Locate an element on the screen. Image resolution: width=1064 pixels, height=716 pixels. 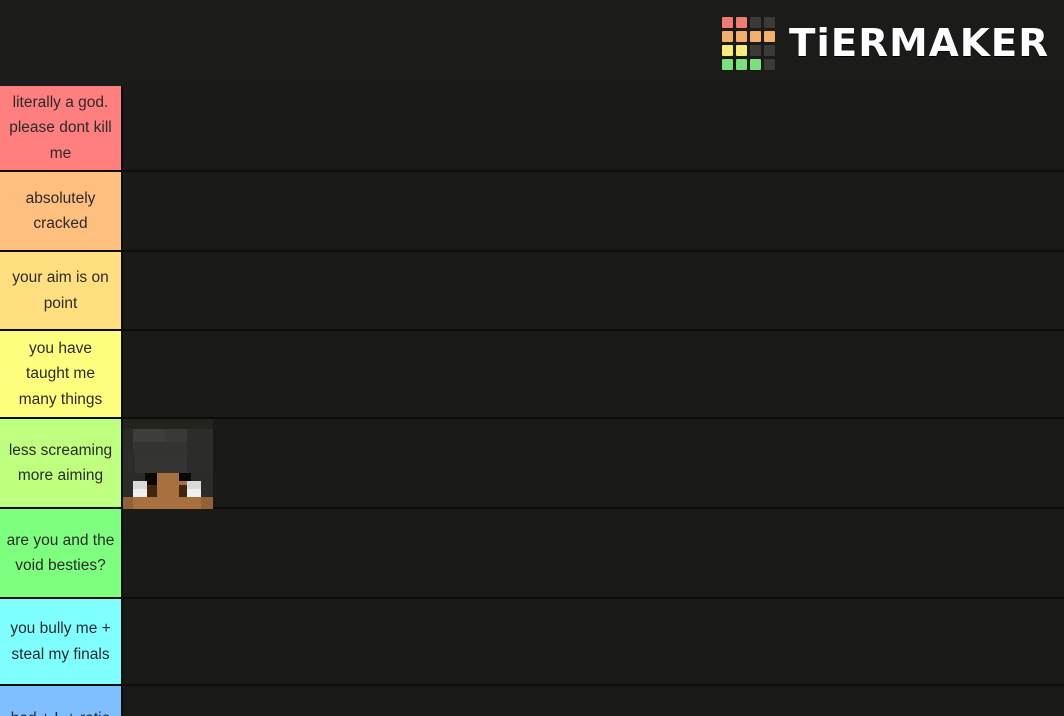
tier-row: you have taught me many things is located at coordinates (532, 375).